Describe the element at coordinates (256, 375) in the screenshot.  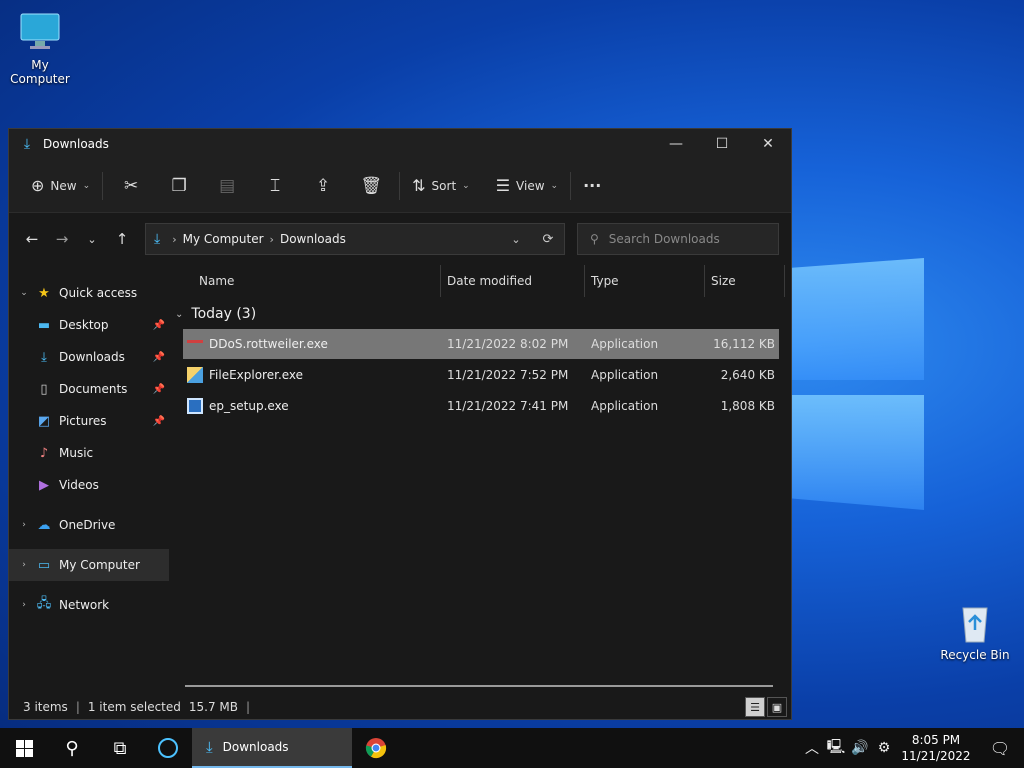
I see `file-name: FileExplorer.exe` at that location.